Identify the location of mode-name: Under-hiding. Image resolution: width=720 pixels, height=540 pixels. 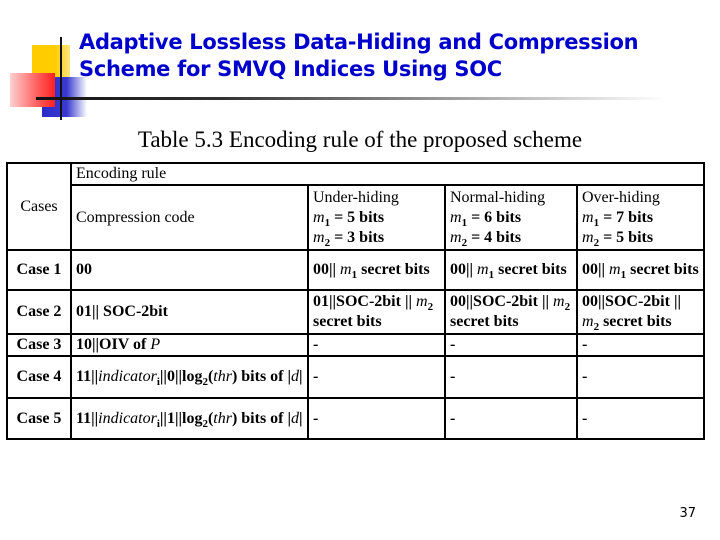
(356, 197).